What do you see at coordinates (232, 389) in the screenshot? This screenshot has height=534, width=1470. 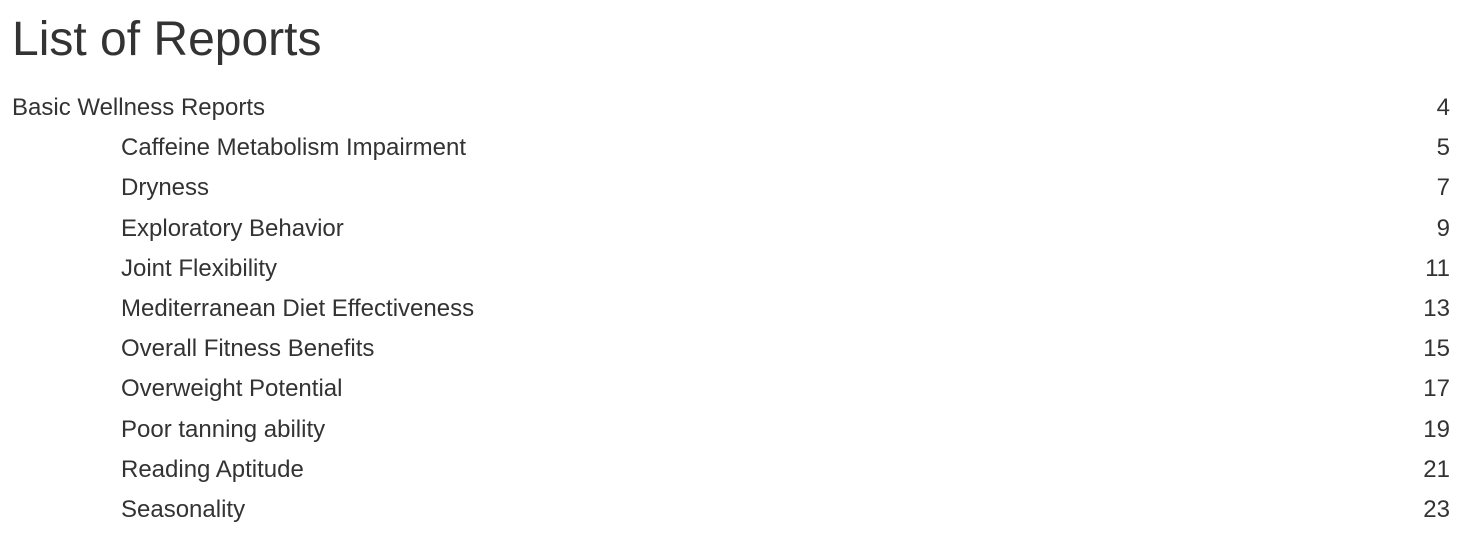 I see `toc-item-label: Overweight Potential` at bounding box center [232, 389].